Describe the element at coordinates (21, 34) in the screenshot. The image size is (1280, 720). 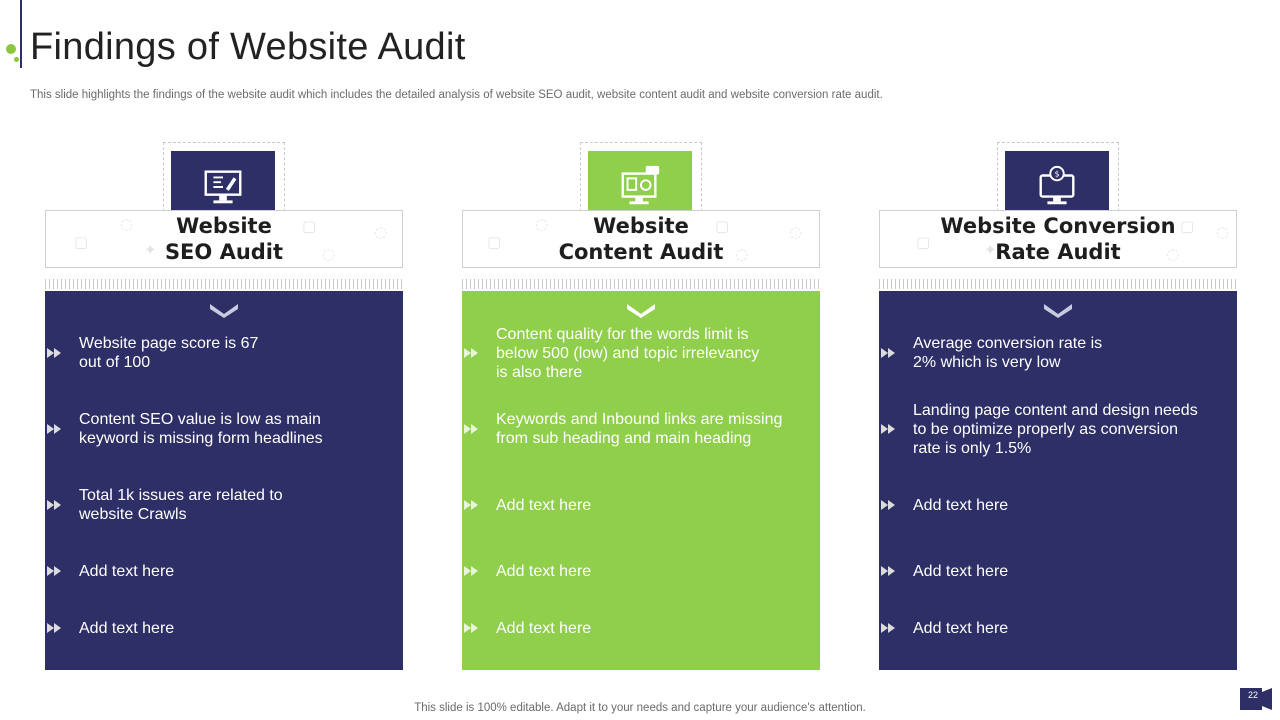
I see `title-accent-bar` at that location.